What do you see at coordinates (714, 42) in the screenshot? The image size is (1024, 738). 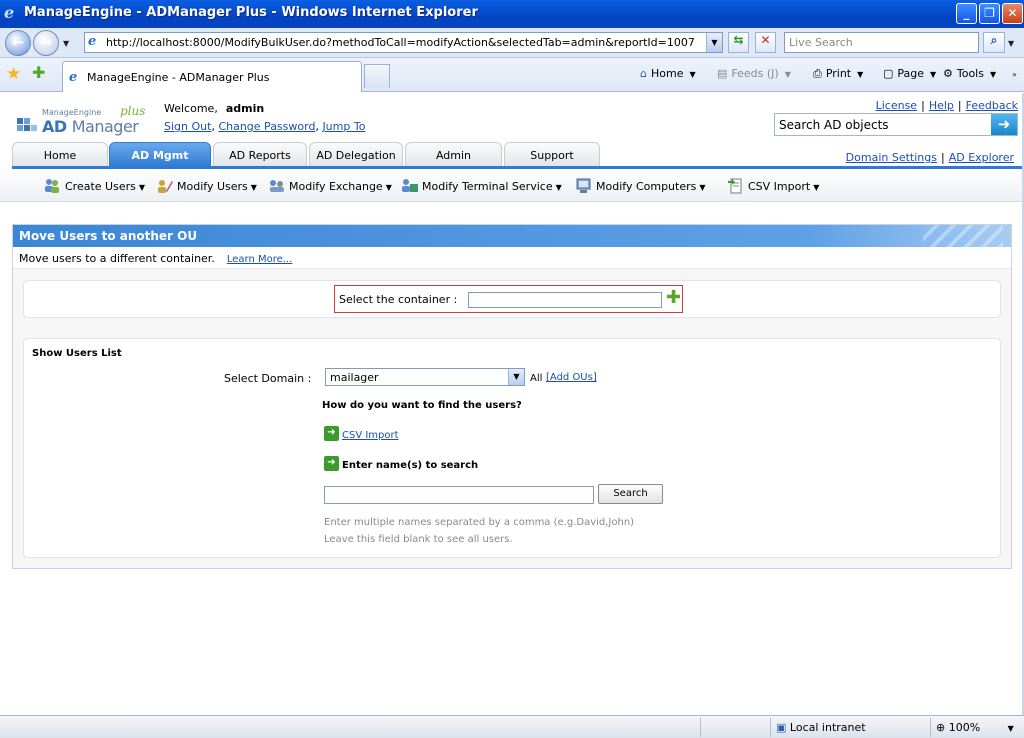 I see `address-dropdown-icon: ▼` at bounding box center [714, 42].